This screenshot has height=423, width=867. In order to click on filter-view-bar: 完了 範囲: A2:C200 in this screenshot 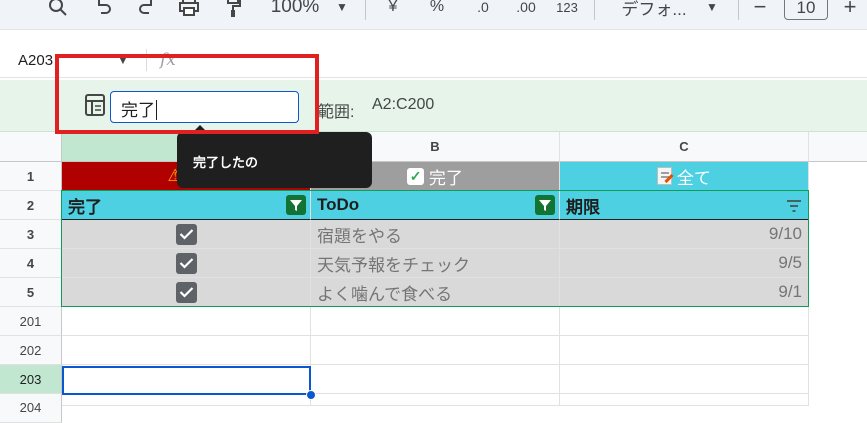, I will do `click(433, 106)`.